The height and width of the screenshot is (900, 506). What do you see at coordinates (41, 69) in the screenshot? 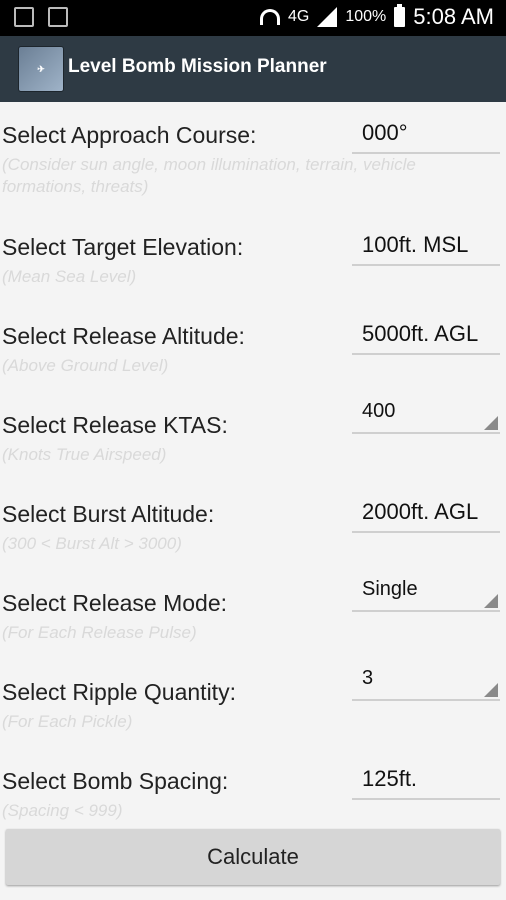
I see `app-logo-icon: ✈` at bounding box center [41, 69].